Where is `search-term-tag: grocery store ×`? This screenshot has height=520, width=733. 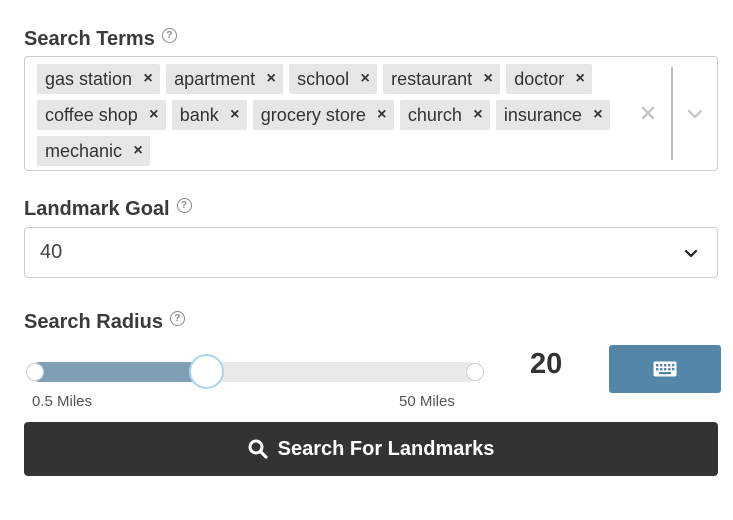
search-term-tag: grocery store × is located at coordinates (323, 115).